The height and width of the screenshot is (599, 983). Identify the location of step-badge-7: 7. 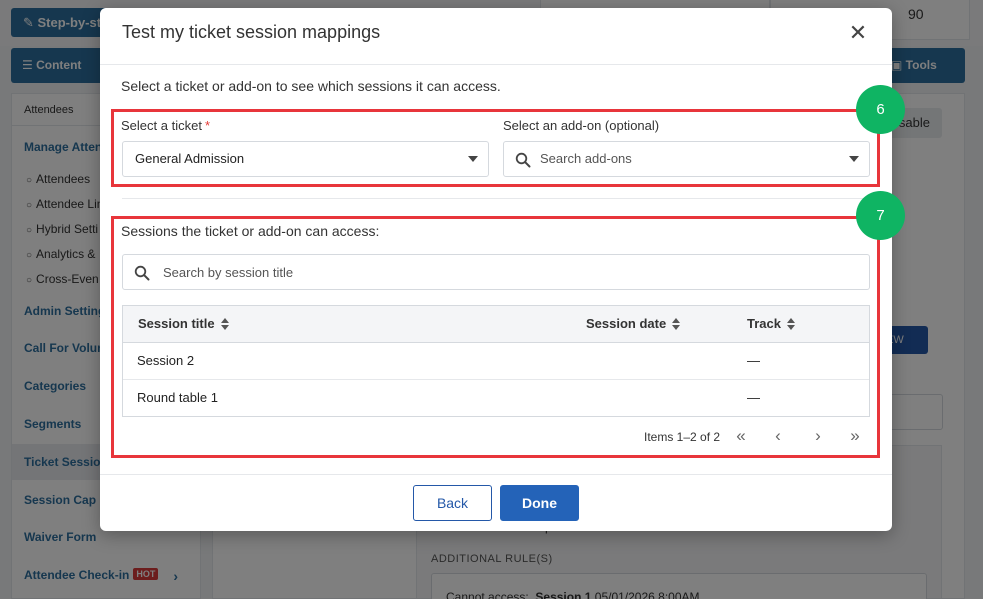
(880, 215).